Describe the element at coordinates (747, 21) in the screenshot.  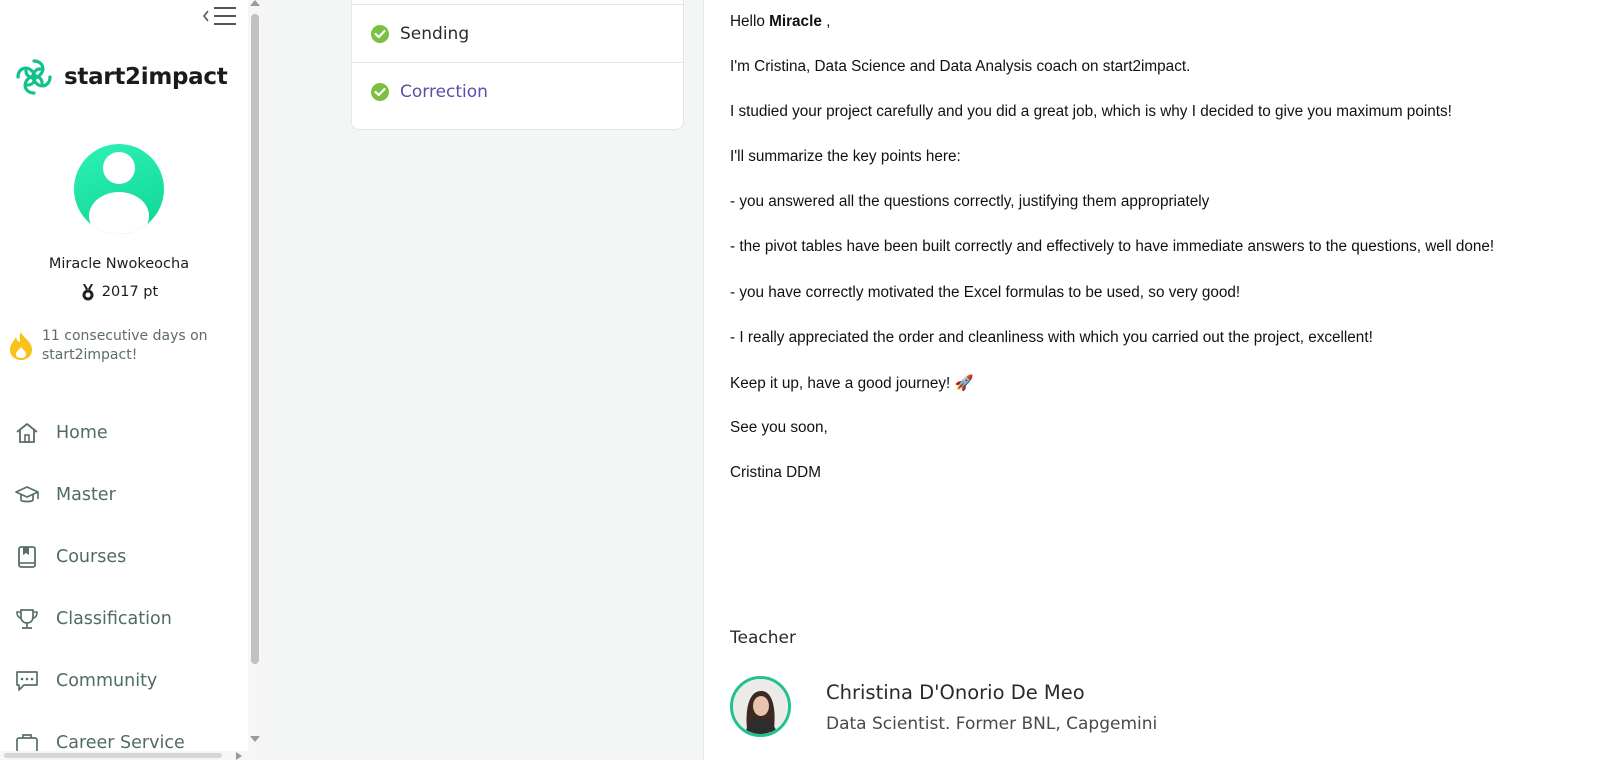
I see `greeting-prefix: Hello` at that location.